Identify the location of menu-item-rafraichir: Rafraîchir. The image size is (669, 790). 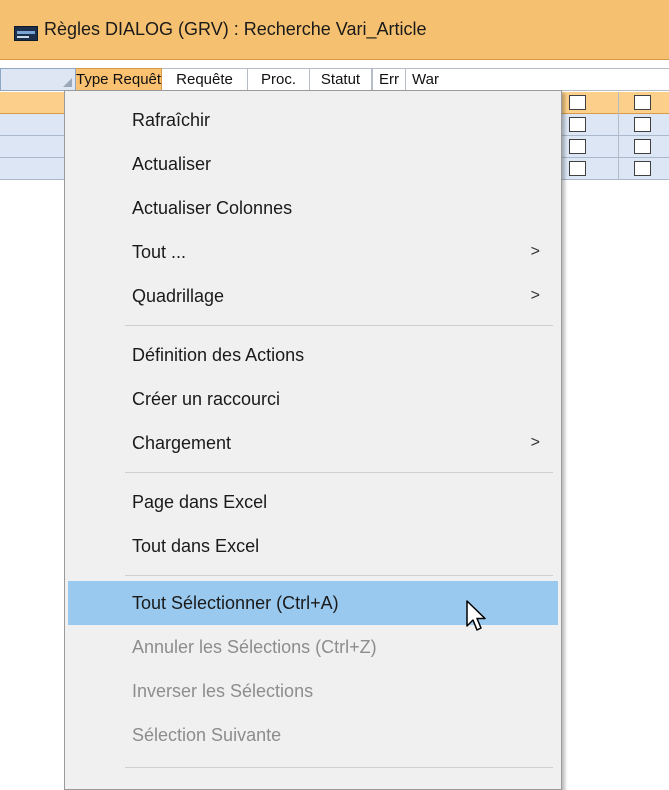
(313, 120).